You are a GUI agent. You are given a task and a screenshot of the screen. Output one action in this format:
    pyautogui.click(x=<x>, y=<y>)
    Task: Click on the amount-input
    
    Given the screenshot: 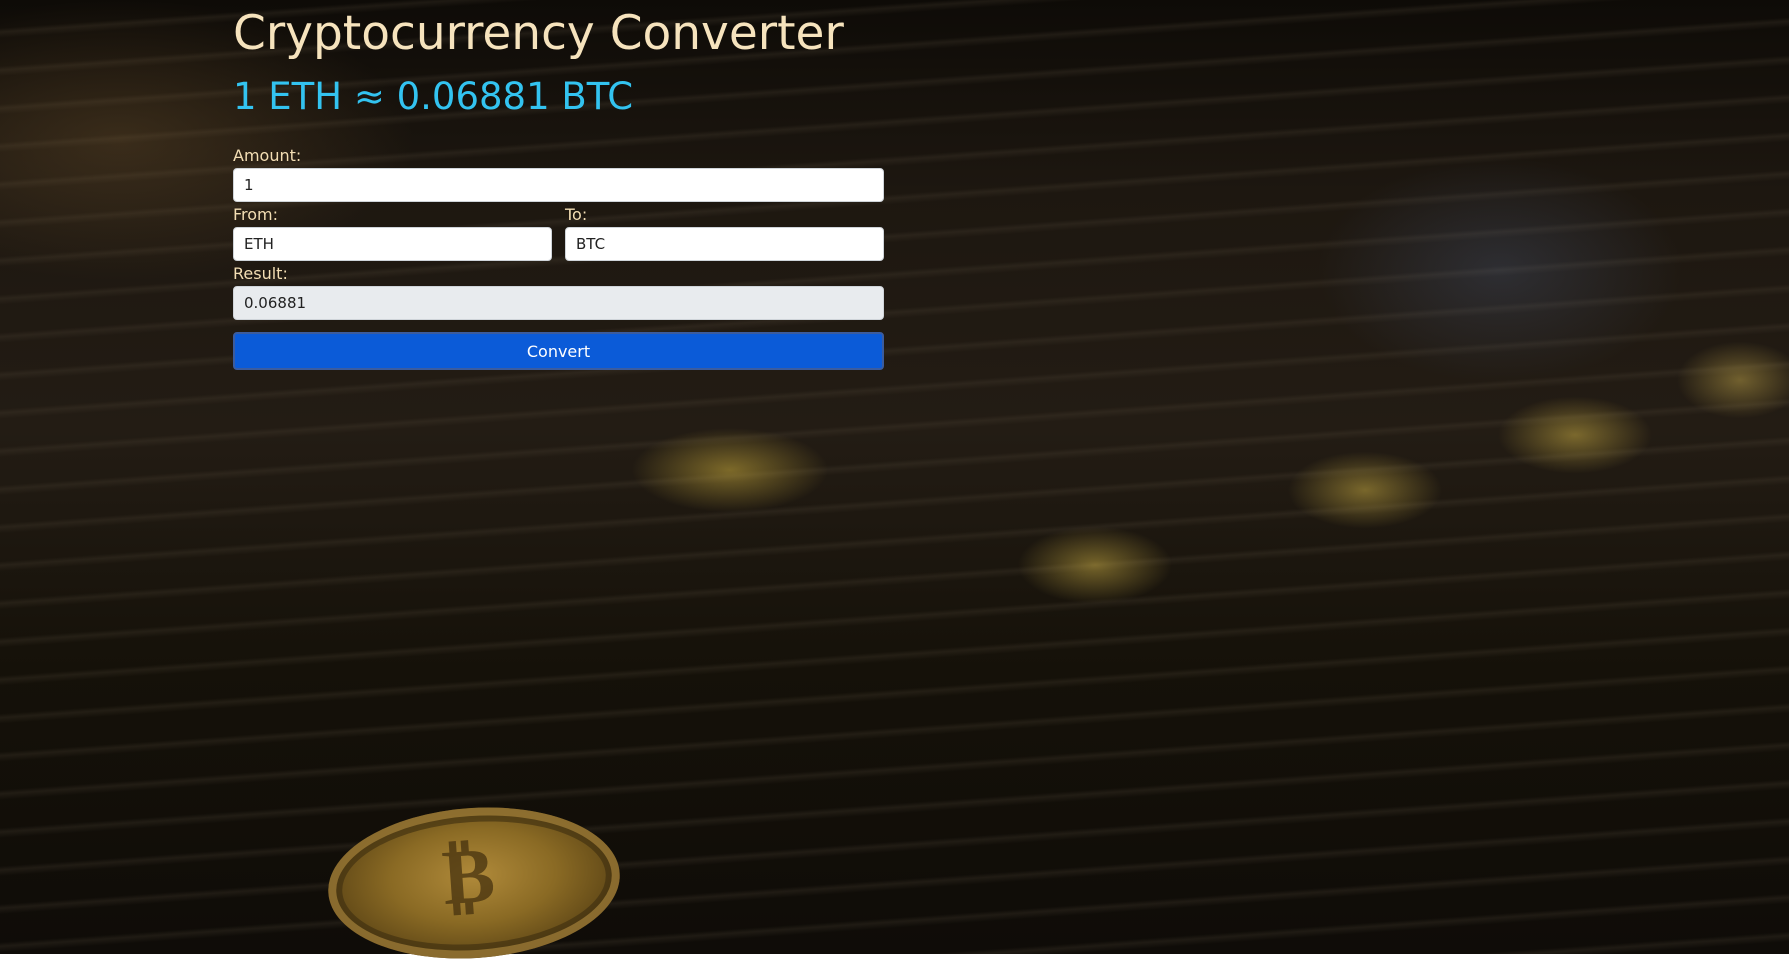 What is the action you would take?
    pyautogui.click(x=558, y=185)
    